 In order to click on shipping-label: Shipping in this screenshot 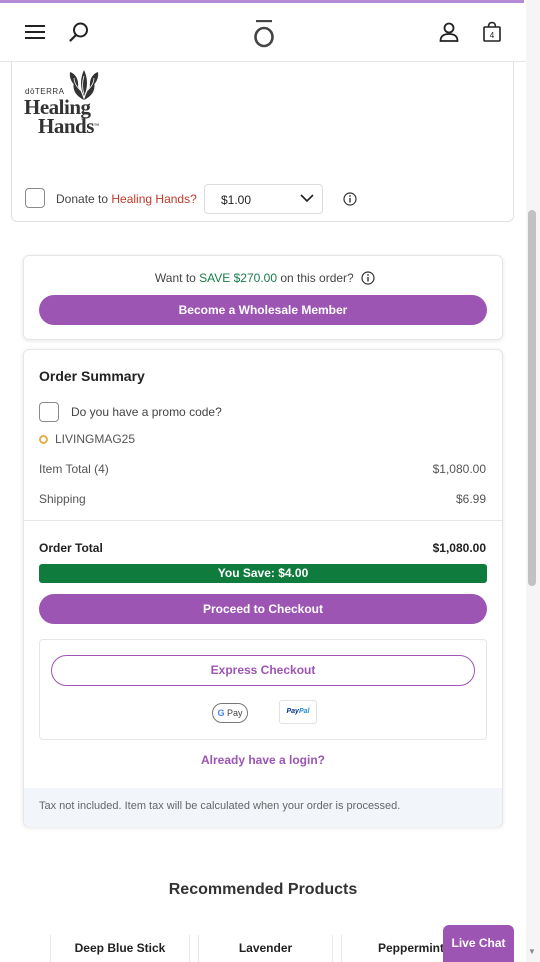, I will do `click(62, 499)`.